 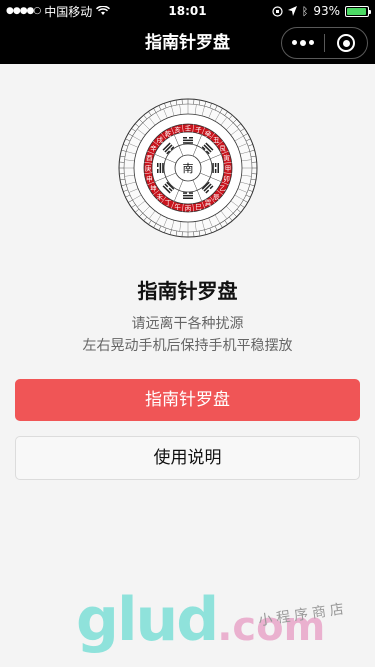 I want to click on orientation-lock-icon, so click(x=277, y=11).